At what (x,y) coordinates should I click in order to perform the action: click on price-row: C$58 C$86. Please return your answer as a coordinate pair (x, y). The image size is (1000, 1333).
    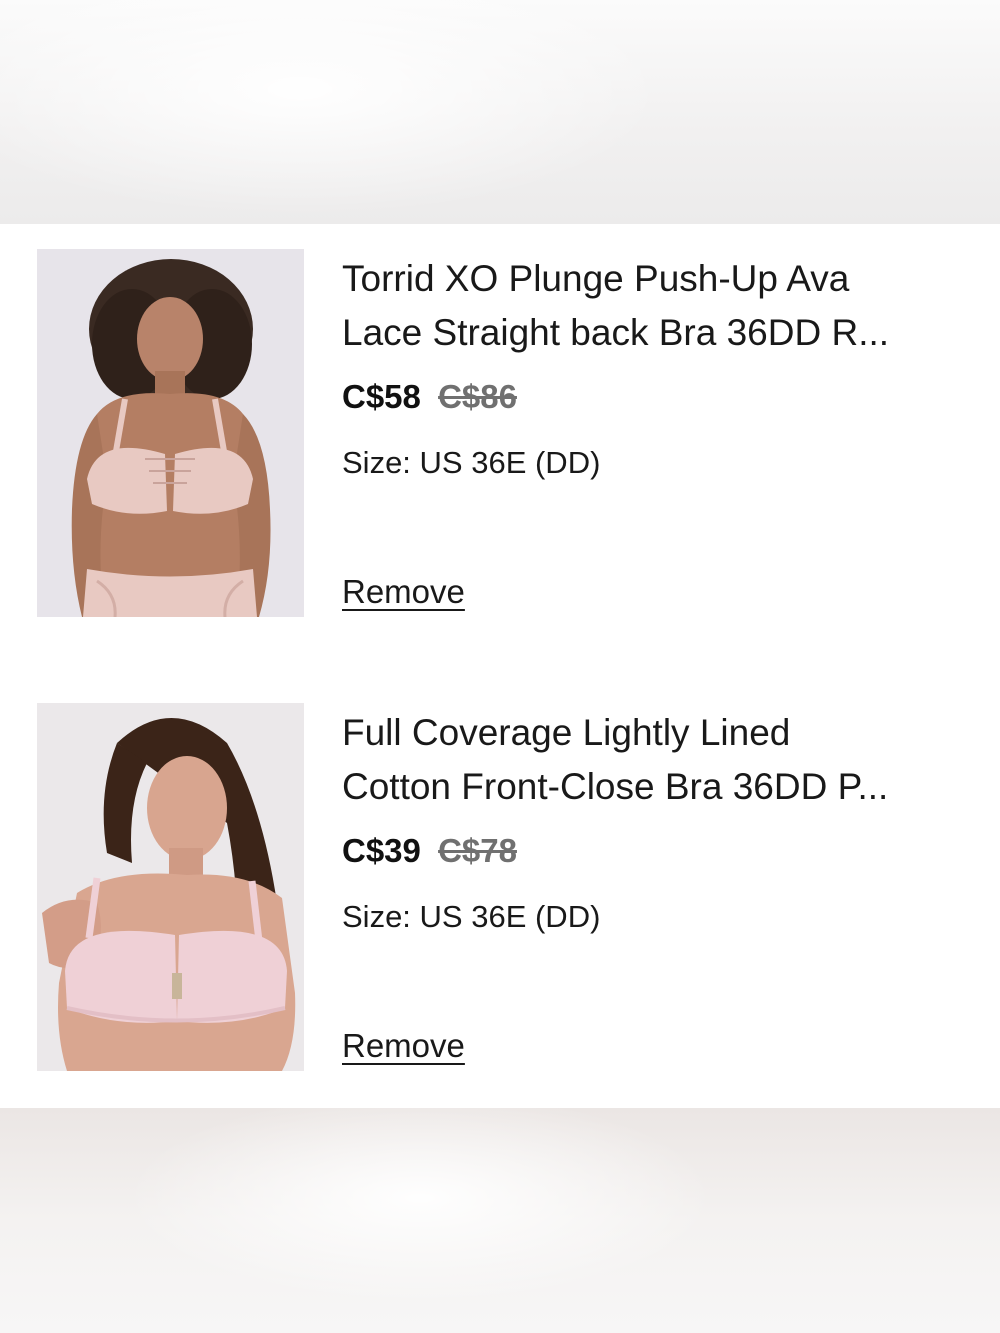
    Looking at the image, I should click on (429, 397).